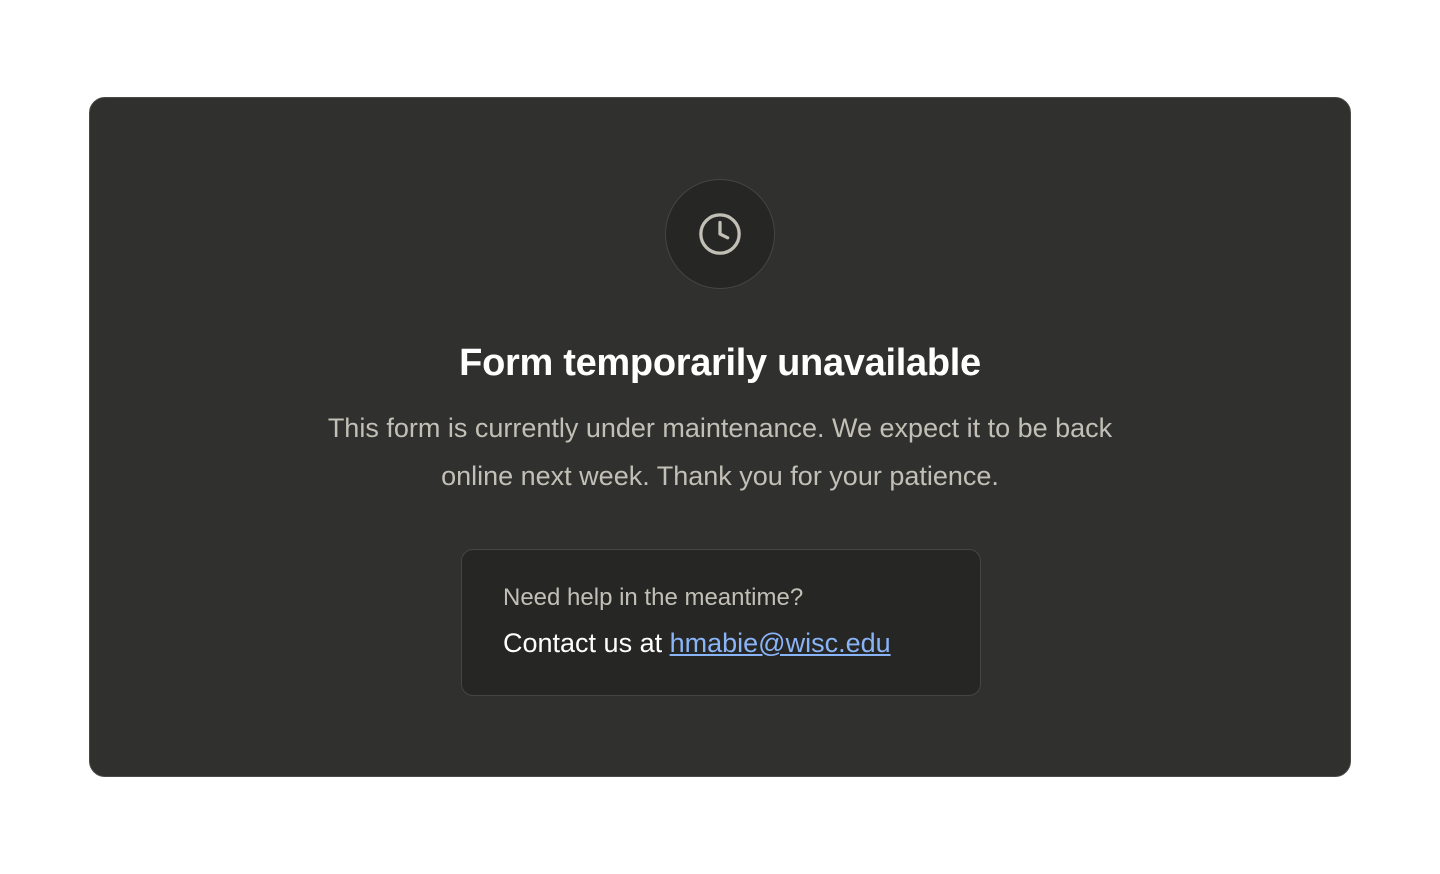  I want to click on contact-email-link: hmabie@wisc.edu, so click(780, 643).